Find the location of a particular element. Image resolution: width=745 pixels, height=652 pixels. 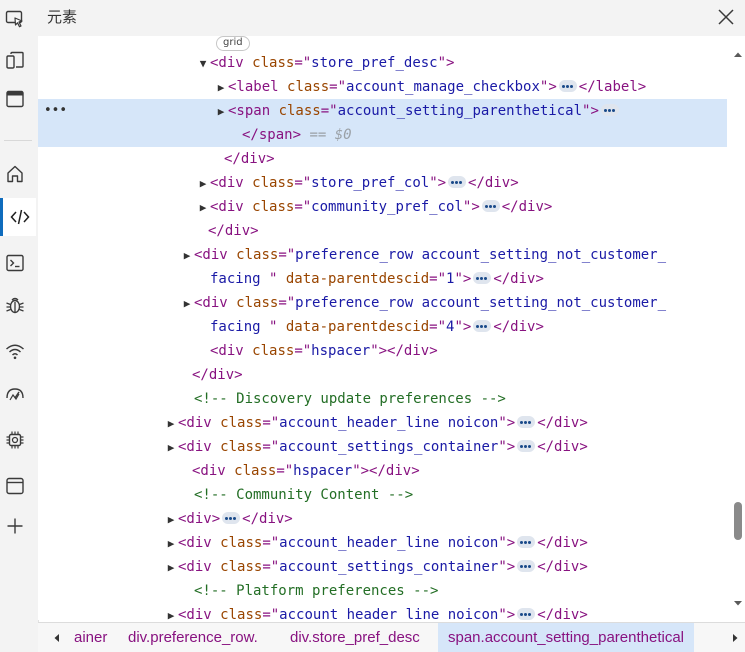

add-tool-icon is located at coordinates (15, 526).